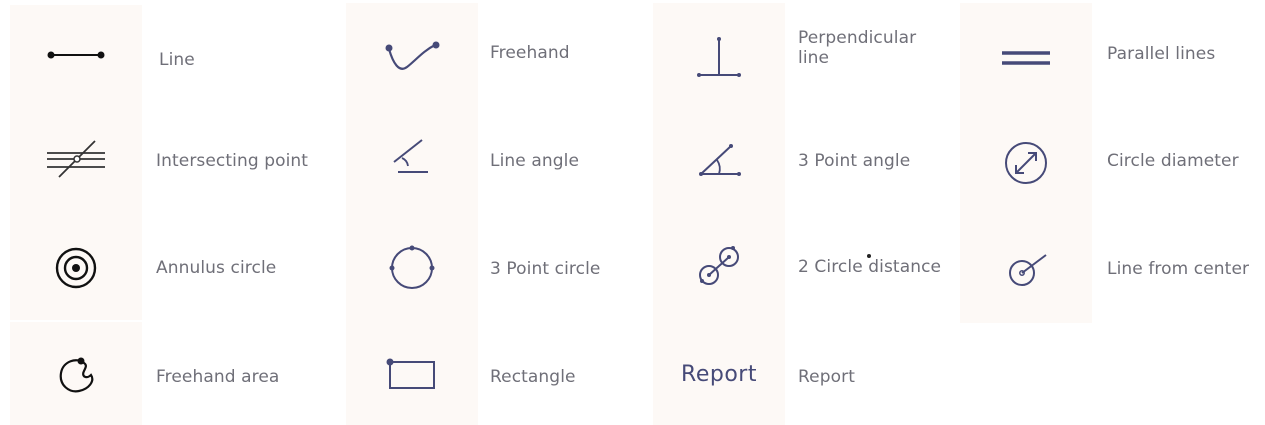  I want to click on tool-two-circle-distance-label: 2 Circle distance, so click(870, 267).